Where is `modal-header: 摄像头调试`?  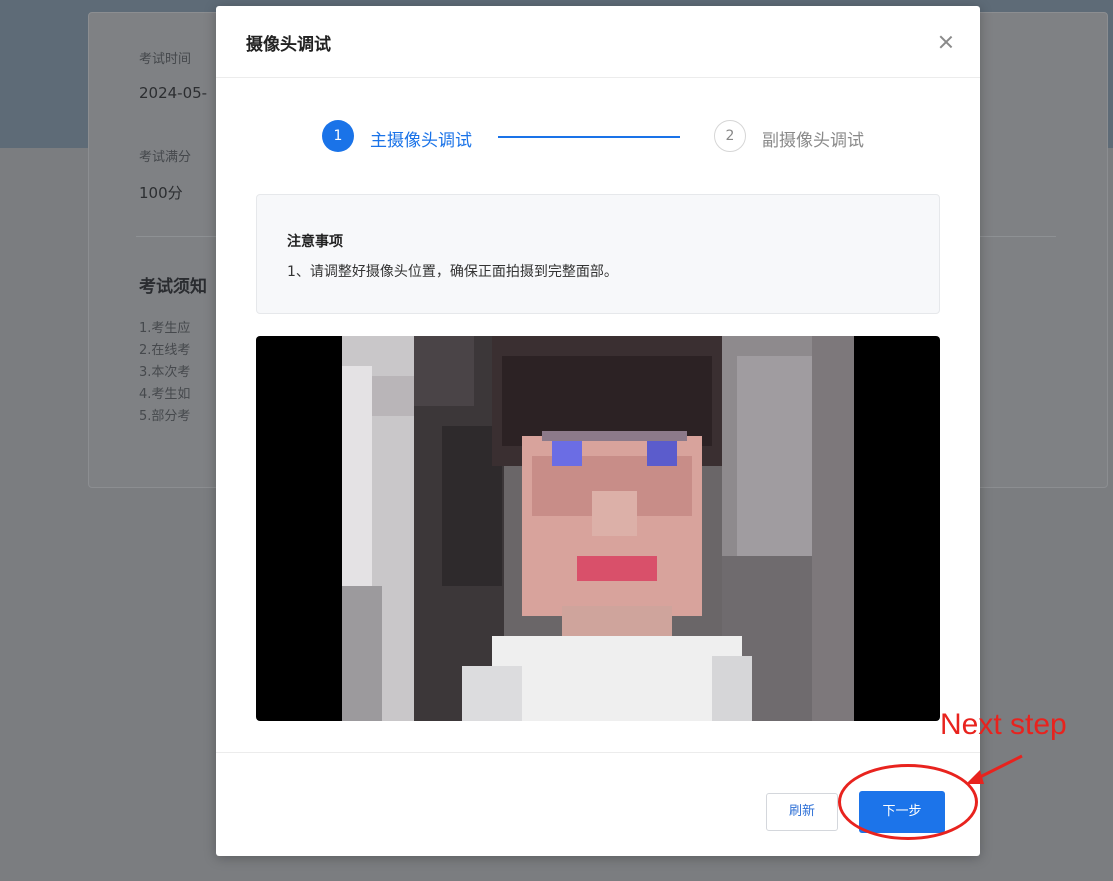 modal-header: 摄像头调试 is located at coordinates (598, 42).